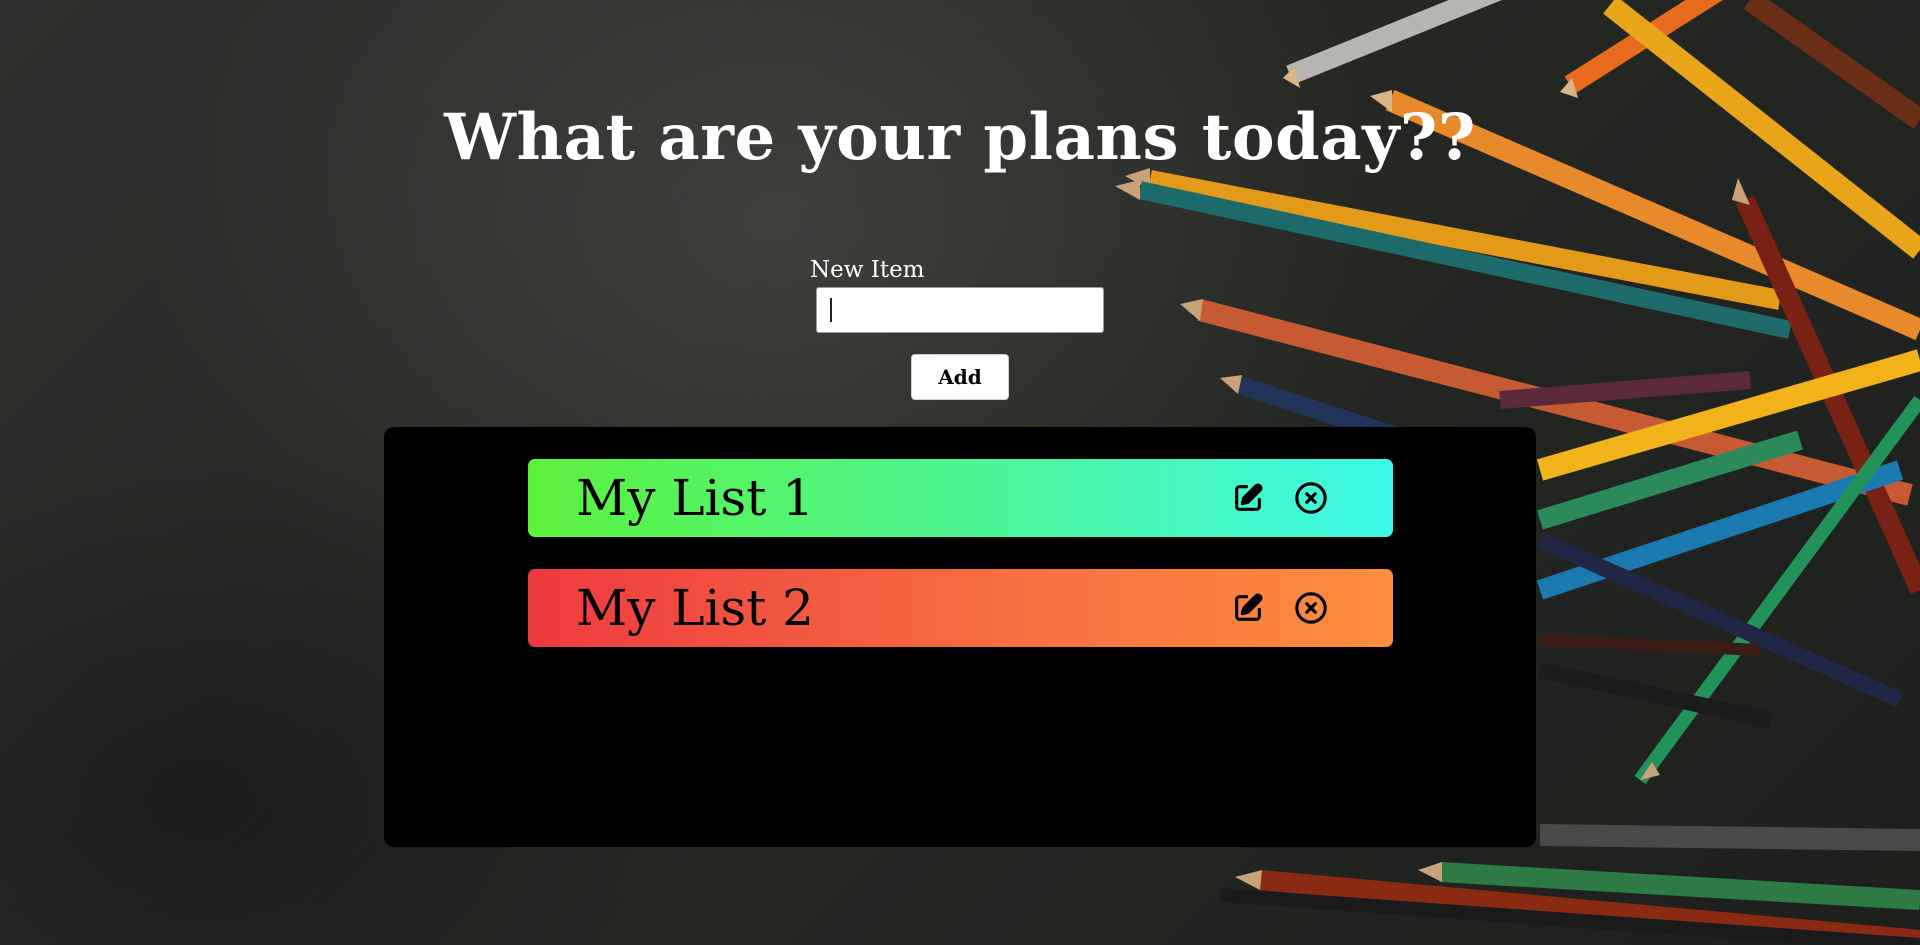  Describe the element at coordinates (695, 498) in the screenshot. I see `list-title: My List 1` at that location.